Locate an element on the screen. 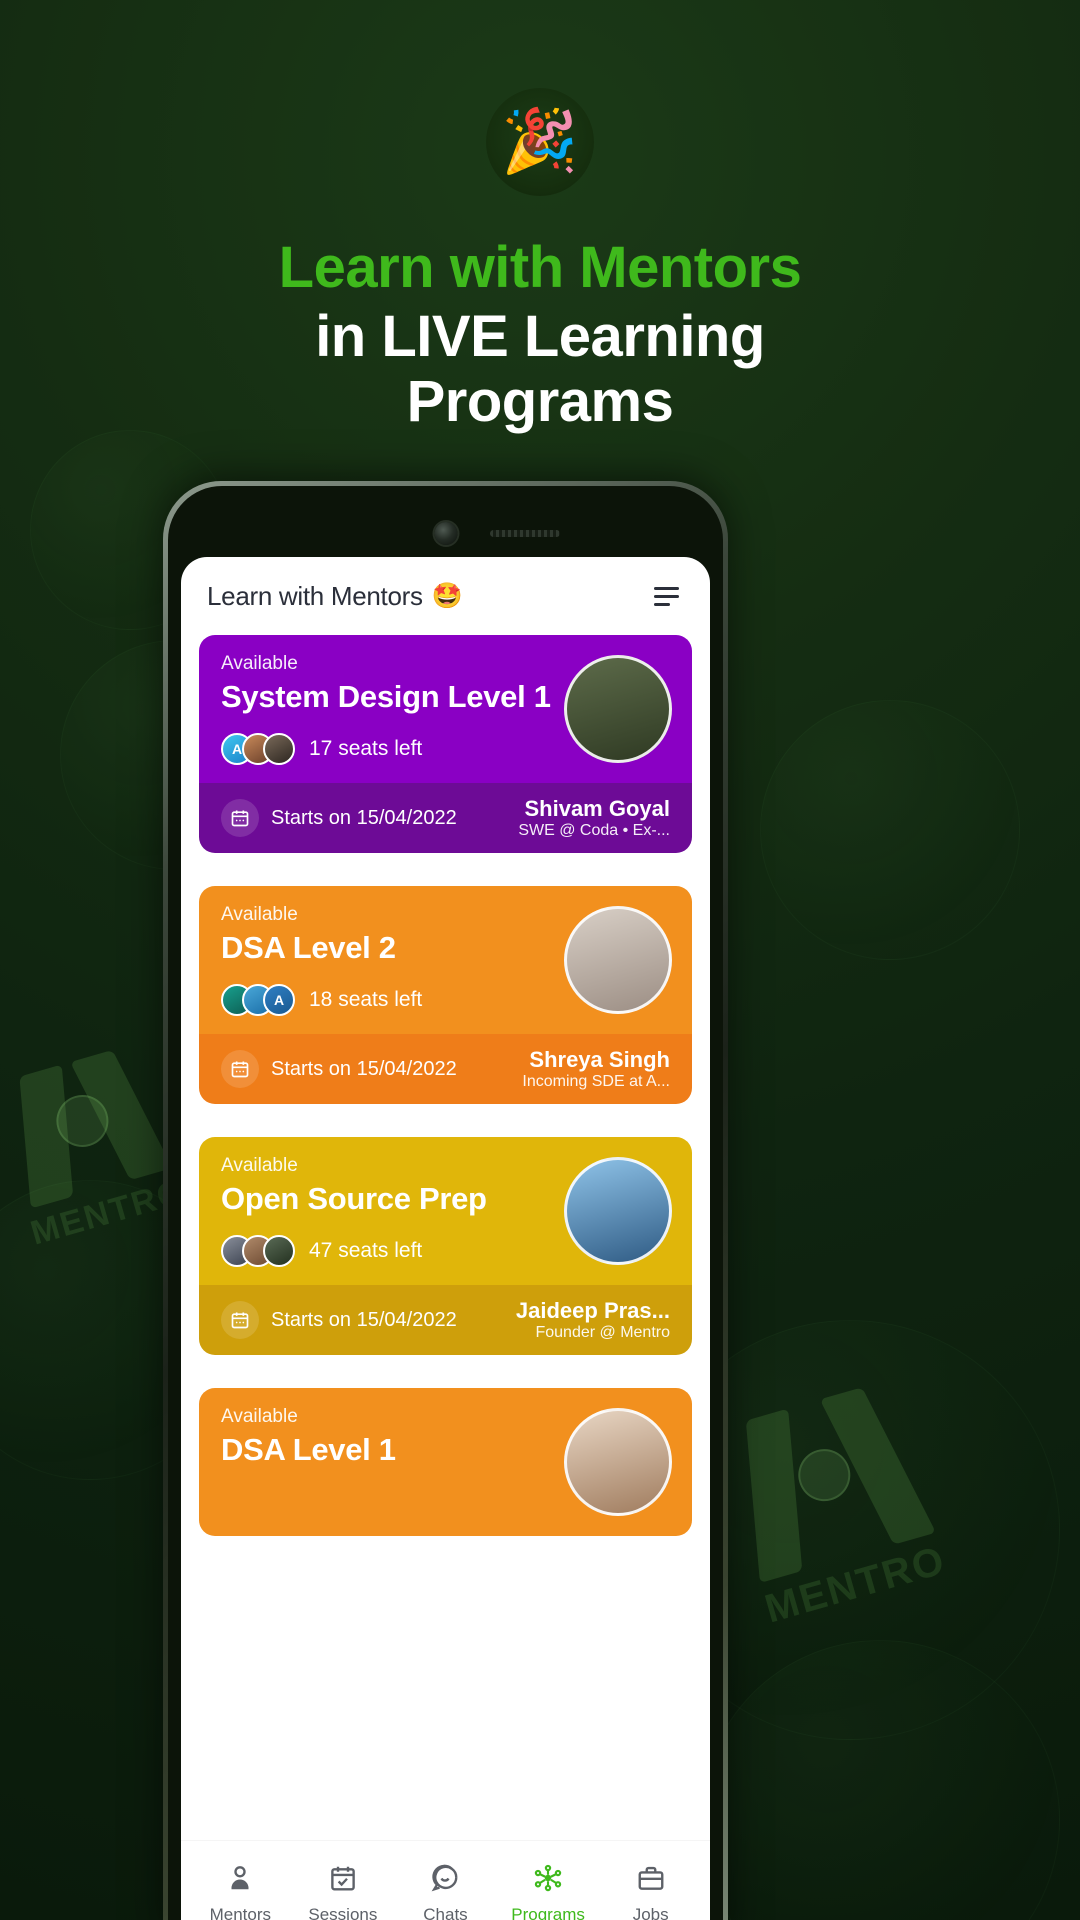 The image size is (1080, 1920). nav-item-sessions: Sessions is located at coordinates (343, 1891).